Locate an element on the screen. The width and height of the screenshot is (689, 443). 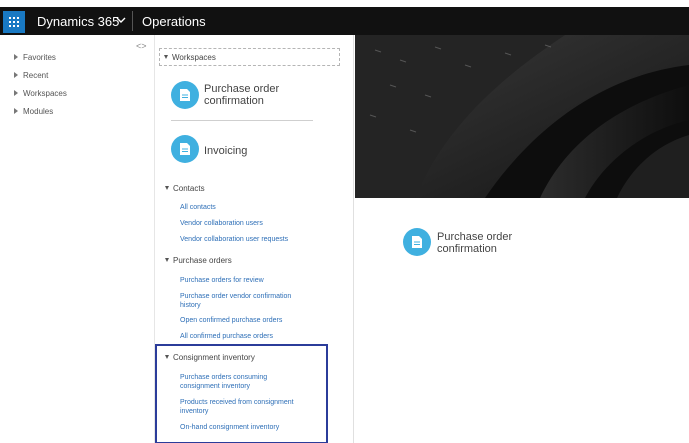
link-purchase-orders-consuming-consignment-inventory: Purchase orders consuming is located at coordinates (223, 377).